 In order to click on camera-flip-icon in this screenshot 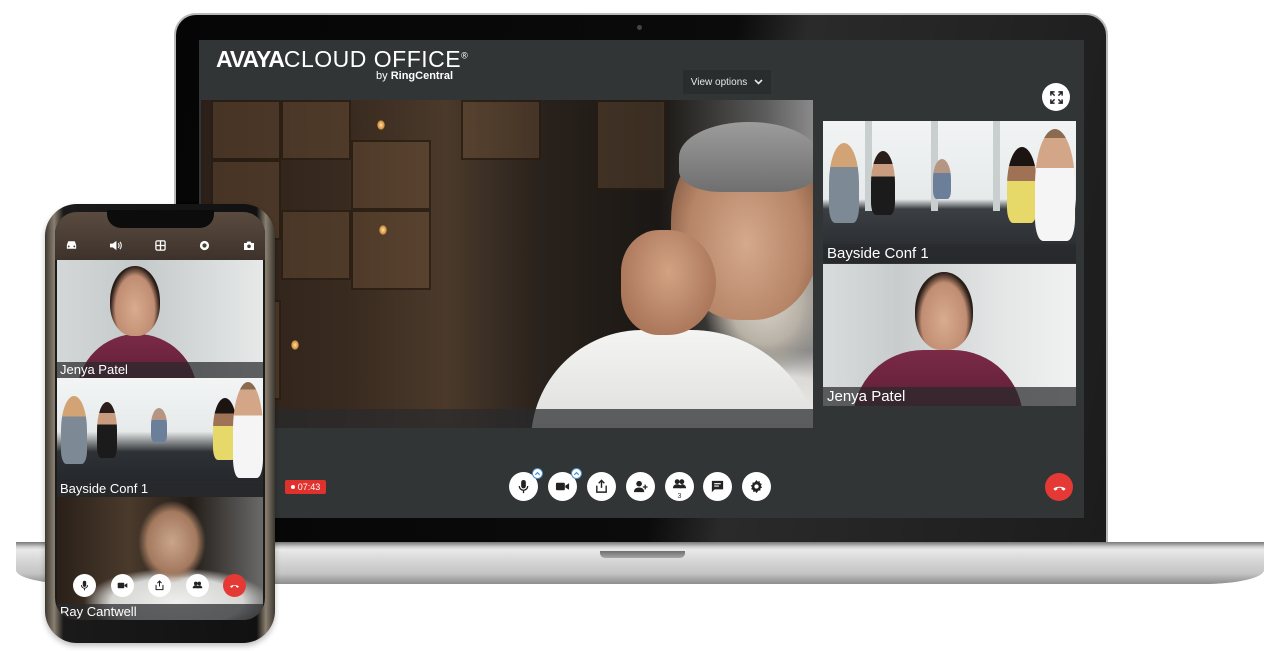, I will do `click(249, 245)`.